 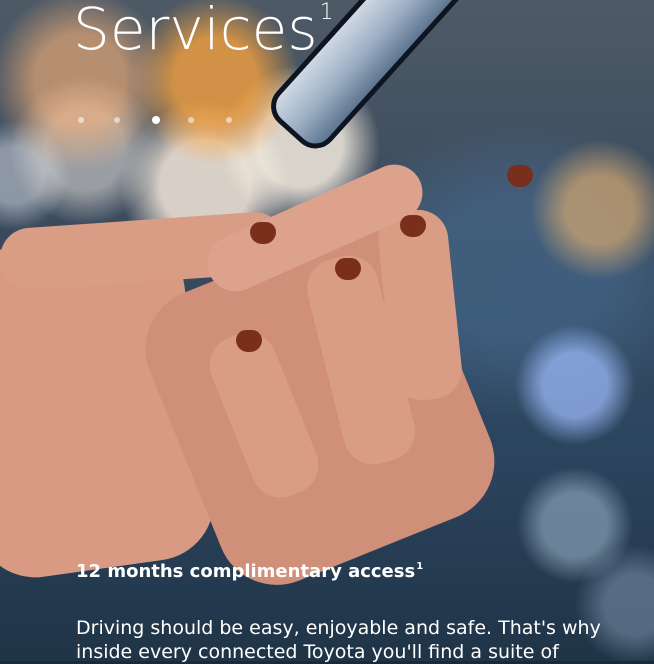 What do you see at coordinates (195, 31) in the screenshot?
I see `page-title-text: Services` at bounding box center [195, 31].